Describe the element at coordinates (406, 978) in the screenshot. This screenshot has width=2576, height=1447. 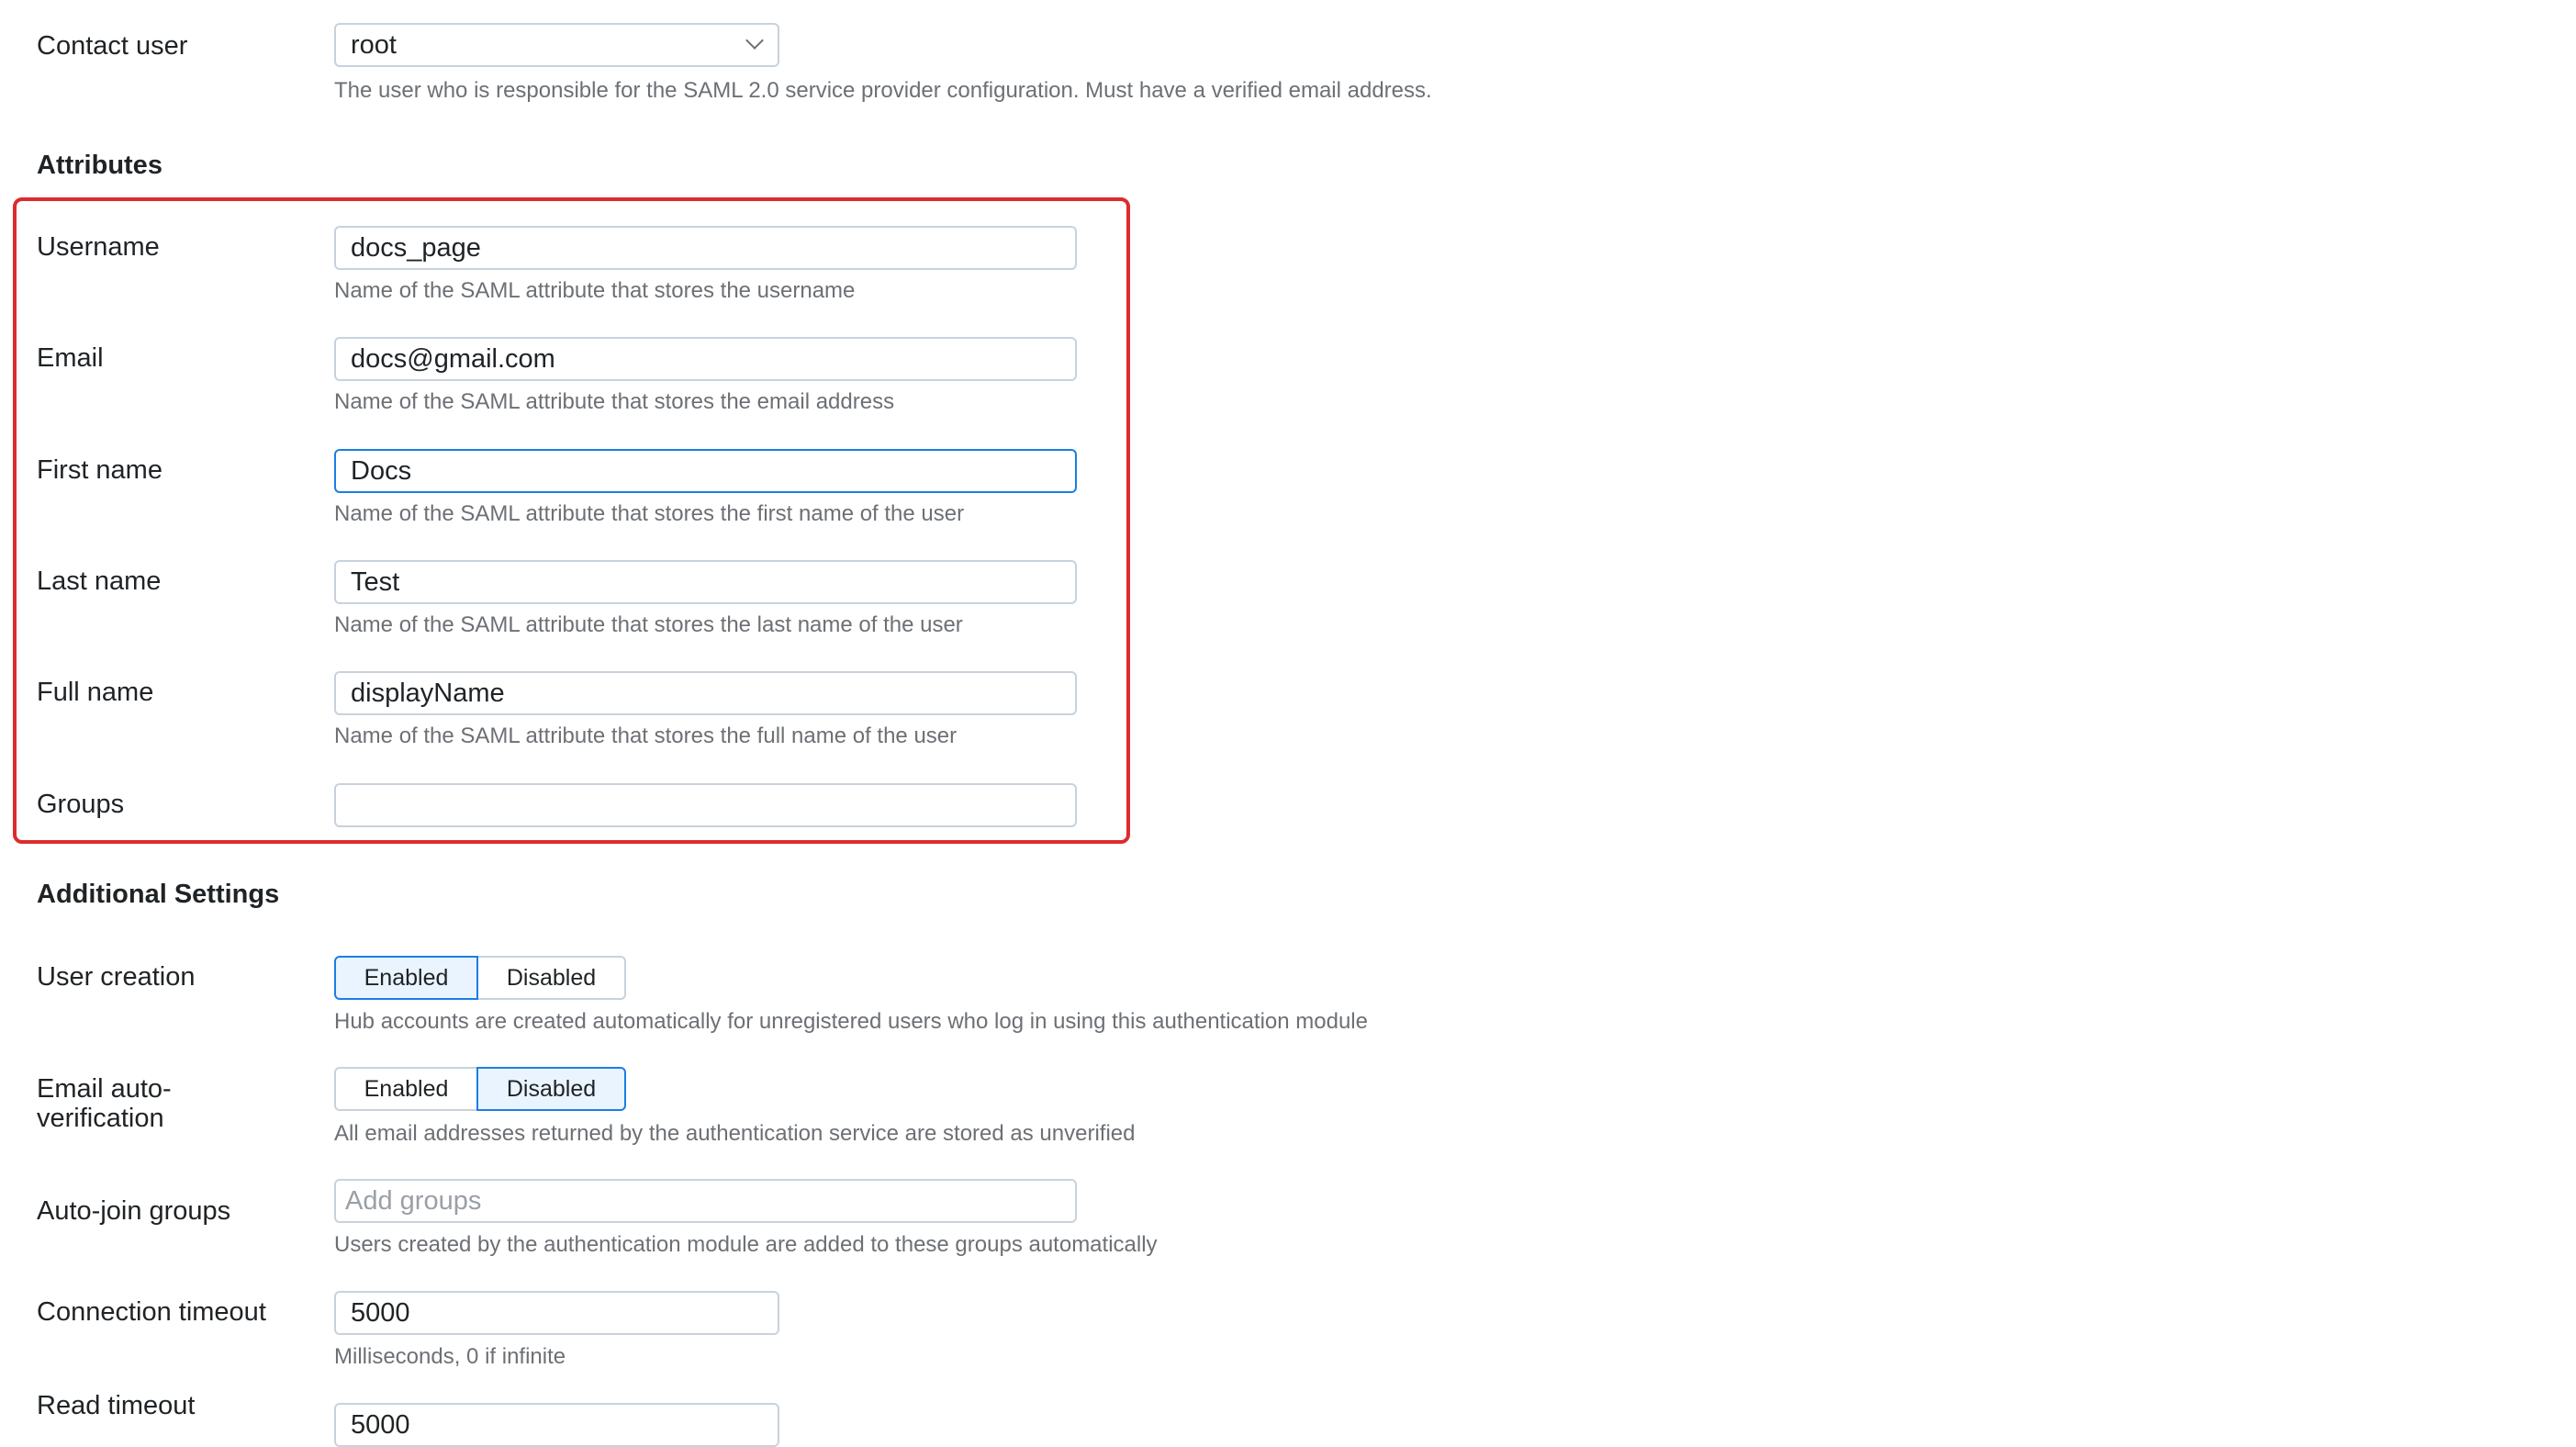
I see `user-creation-enabled-button: Enabled` at that location.